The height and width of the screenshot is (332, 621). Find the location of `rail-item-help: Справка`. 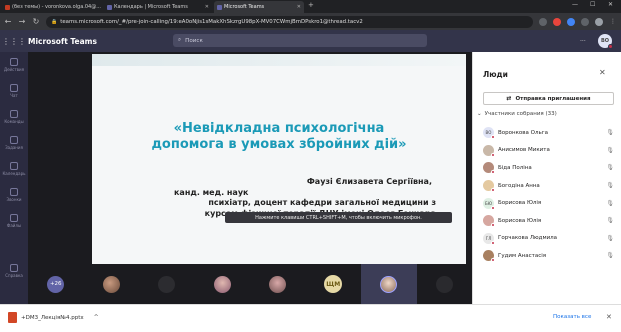

rail-item-help: Справка is located at coordinates (14, 271).